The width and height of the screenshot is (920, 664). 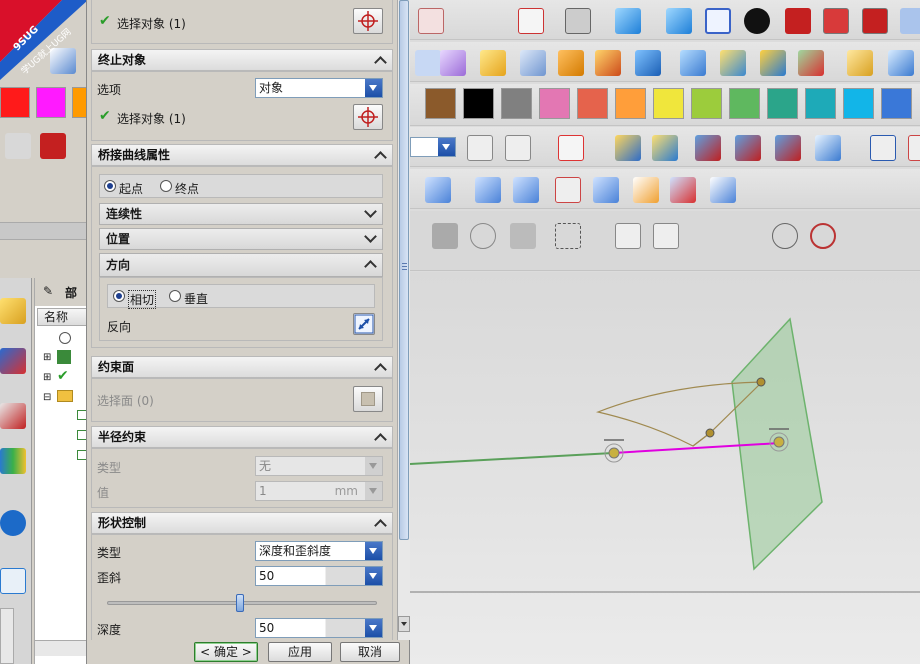 What do you see at coordinates (241, 239) in the screenshot?
I see `position-header: 位置` at bounding box center [241, 239].